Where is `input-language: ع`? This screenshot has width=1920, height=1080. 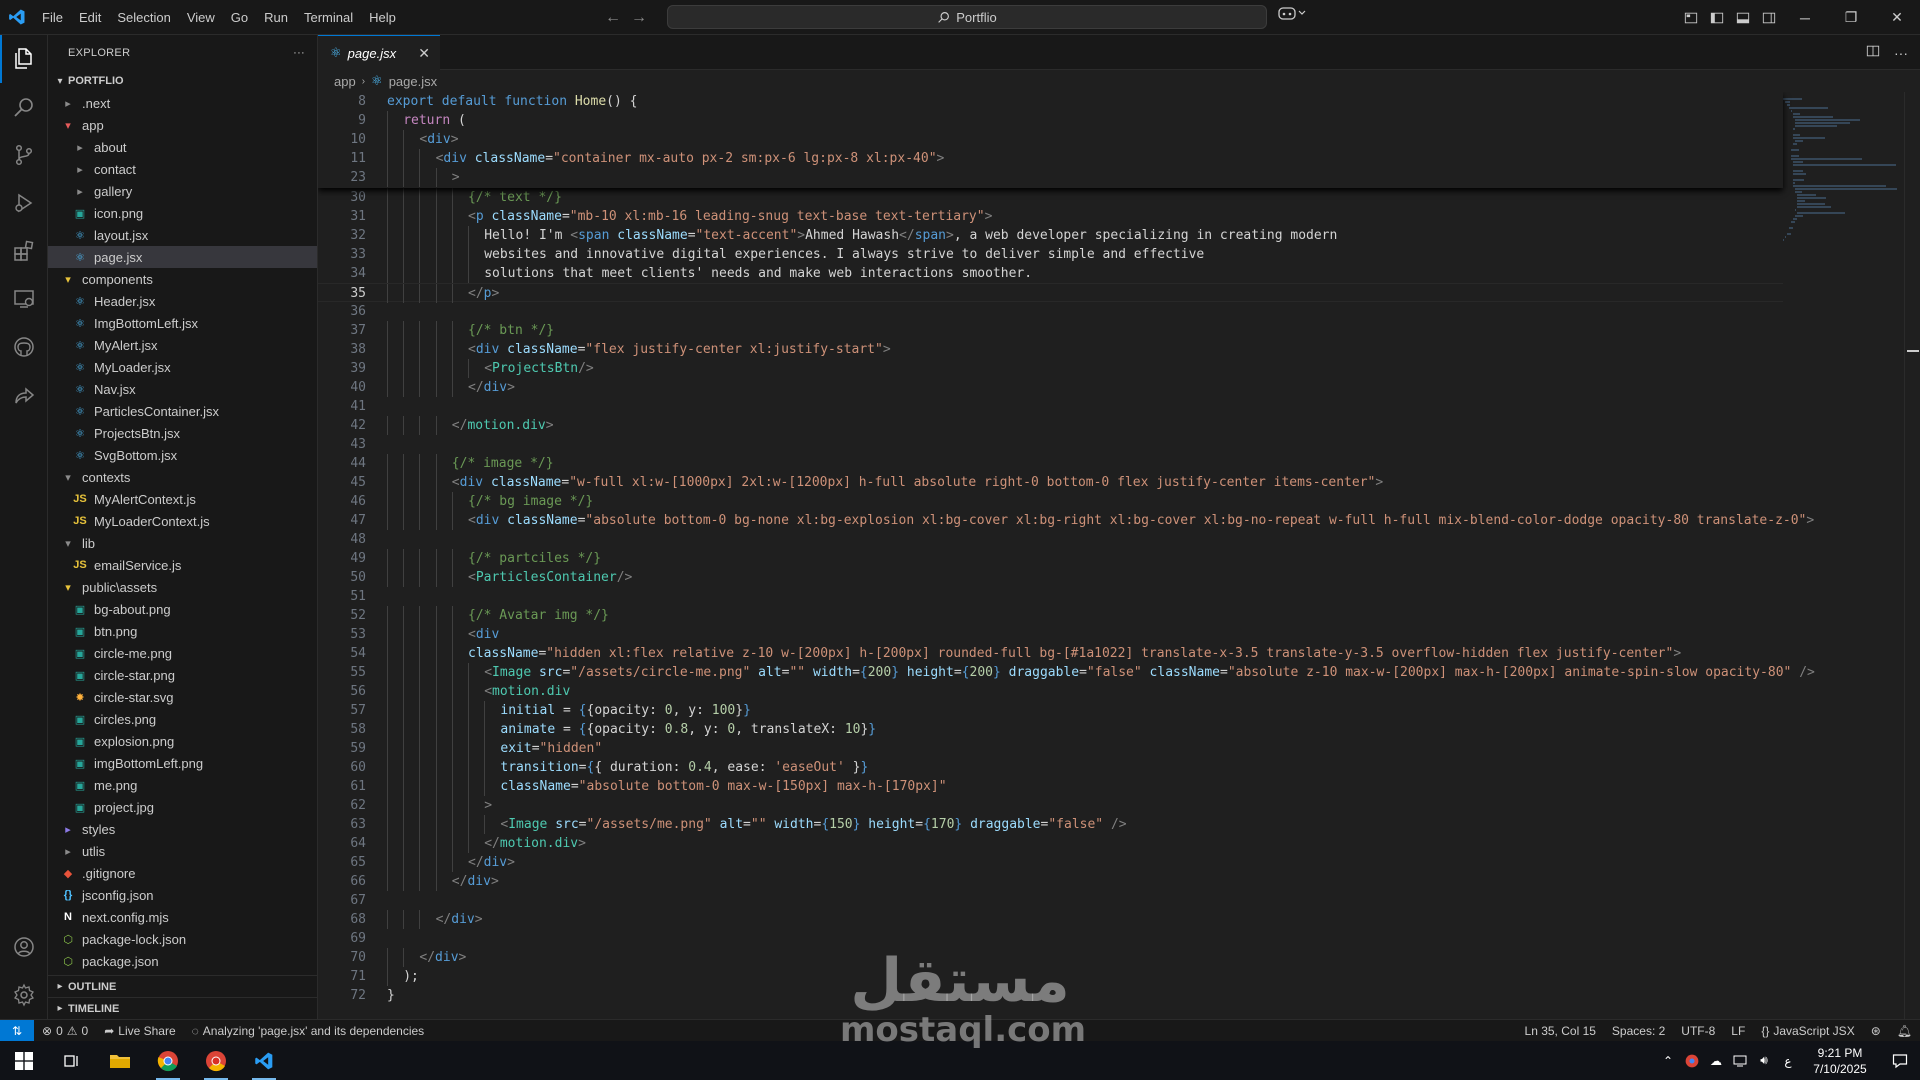 input-language: ع is located at coordinates (1788, 1061).